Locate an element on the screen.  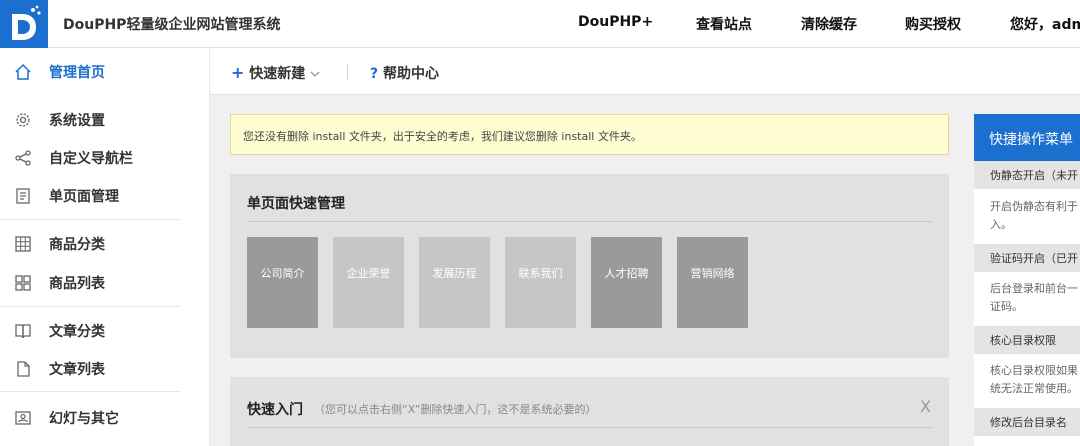
sidebar-item-home: 管理首页 is located at coordinates (104, 72).